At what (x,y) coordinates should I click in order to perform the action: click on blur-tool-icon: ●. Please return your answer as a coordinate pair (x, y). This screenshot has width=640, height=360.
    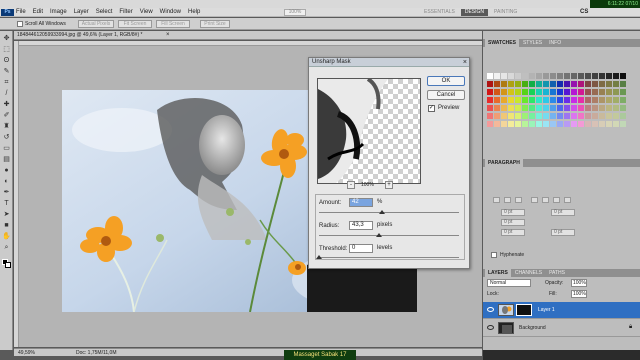
    Looking at the image, I should click on (6, 171).